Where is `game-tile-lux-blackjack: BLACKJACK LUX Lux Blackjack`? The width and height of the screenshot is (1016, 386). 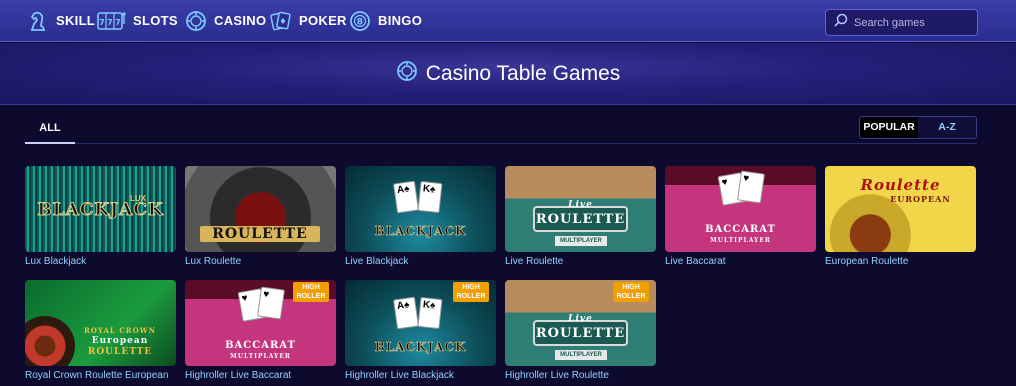 game-tile-lux-blackjack: BLACKJACK LUX Lux Blackjack is located at coordinates (100, 216).